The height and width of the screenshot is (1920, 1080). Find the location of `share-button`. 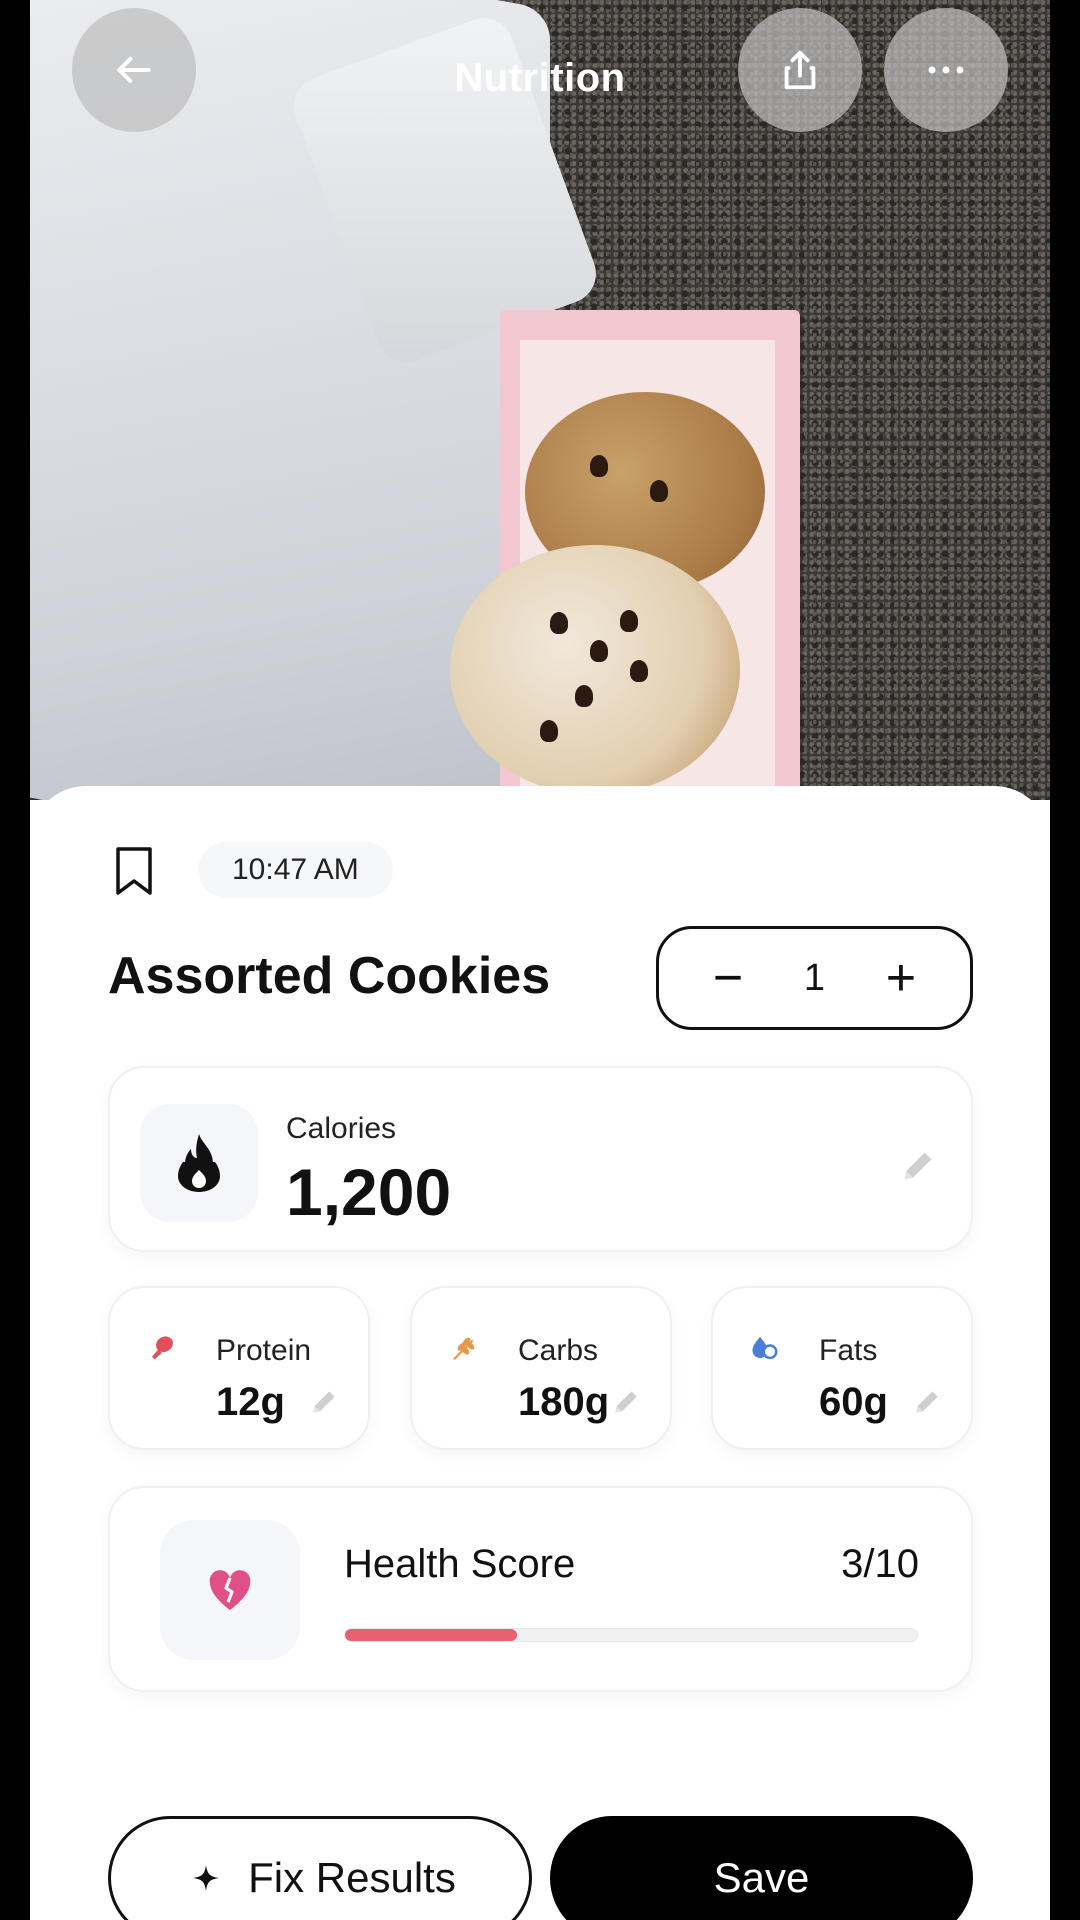

share-button is located at coordinates (800, 70).